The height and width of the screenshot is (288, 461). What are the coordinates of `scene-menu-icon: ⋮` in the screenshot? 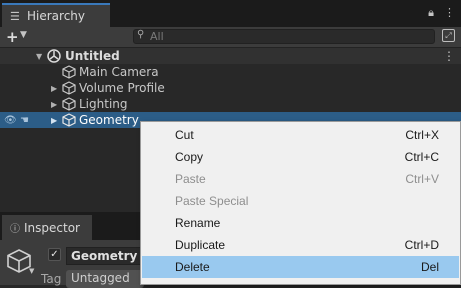 It's located at (449, 56).